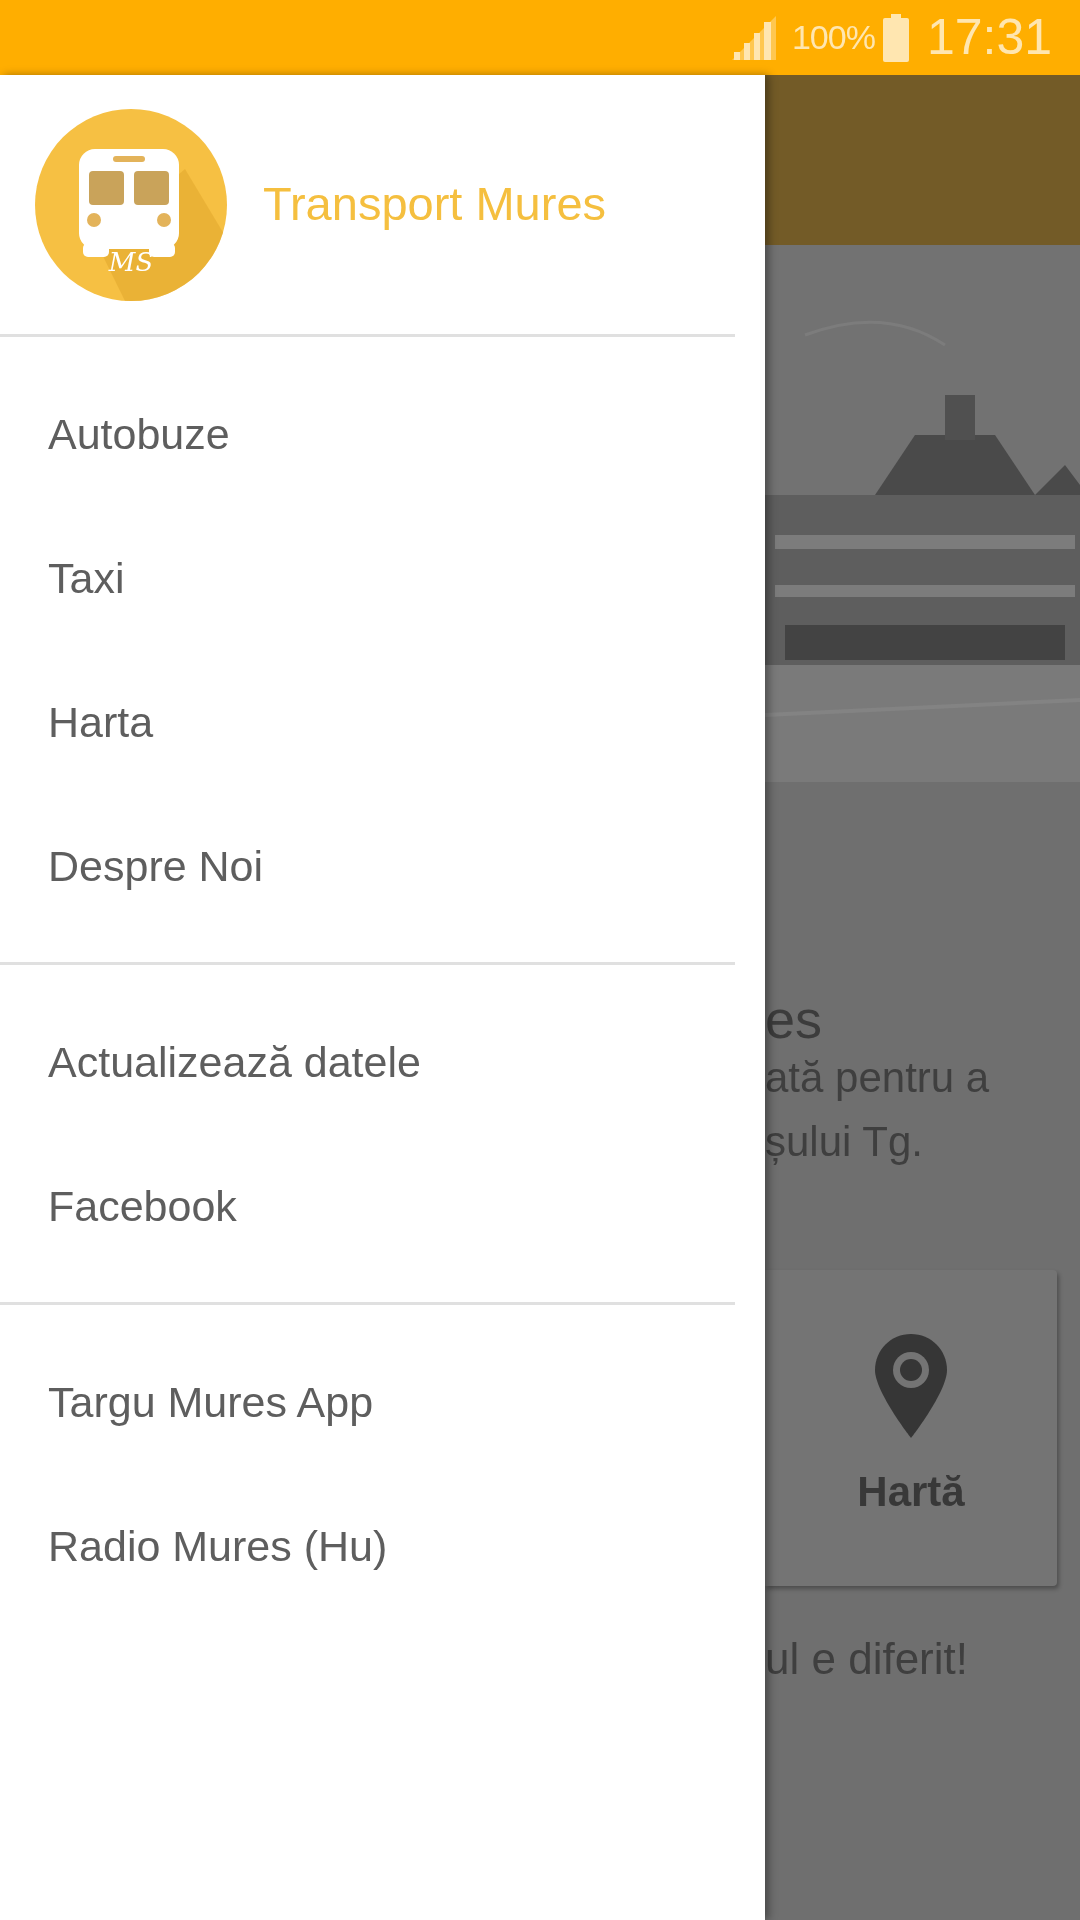  What do you see at coordinates (367, 1545) in the screenshot?
I see `menu-item: Radio Mures (Hu)` at bounding box center [367, 1545].